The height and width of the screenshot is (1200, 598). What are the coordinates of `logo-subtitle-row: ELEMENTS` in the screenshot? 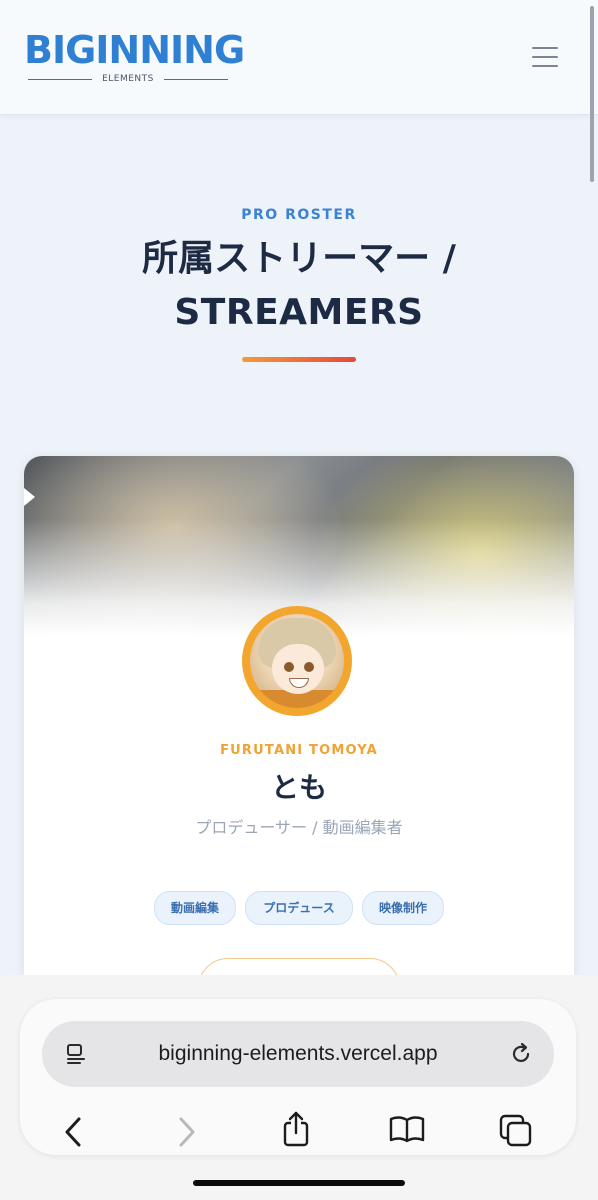 It's located at (128, 79).